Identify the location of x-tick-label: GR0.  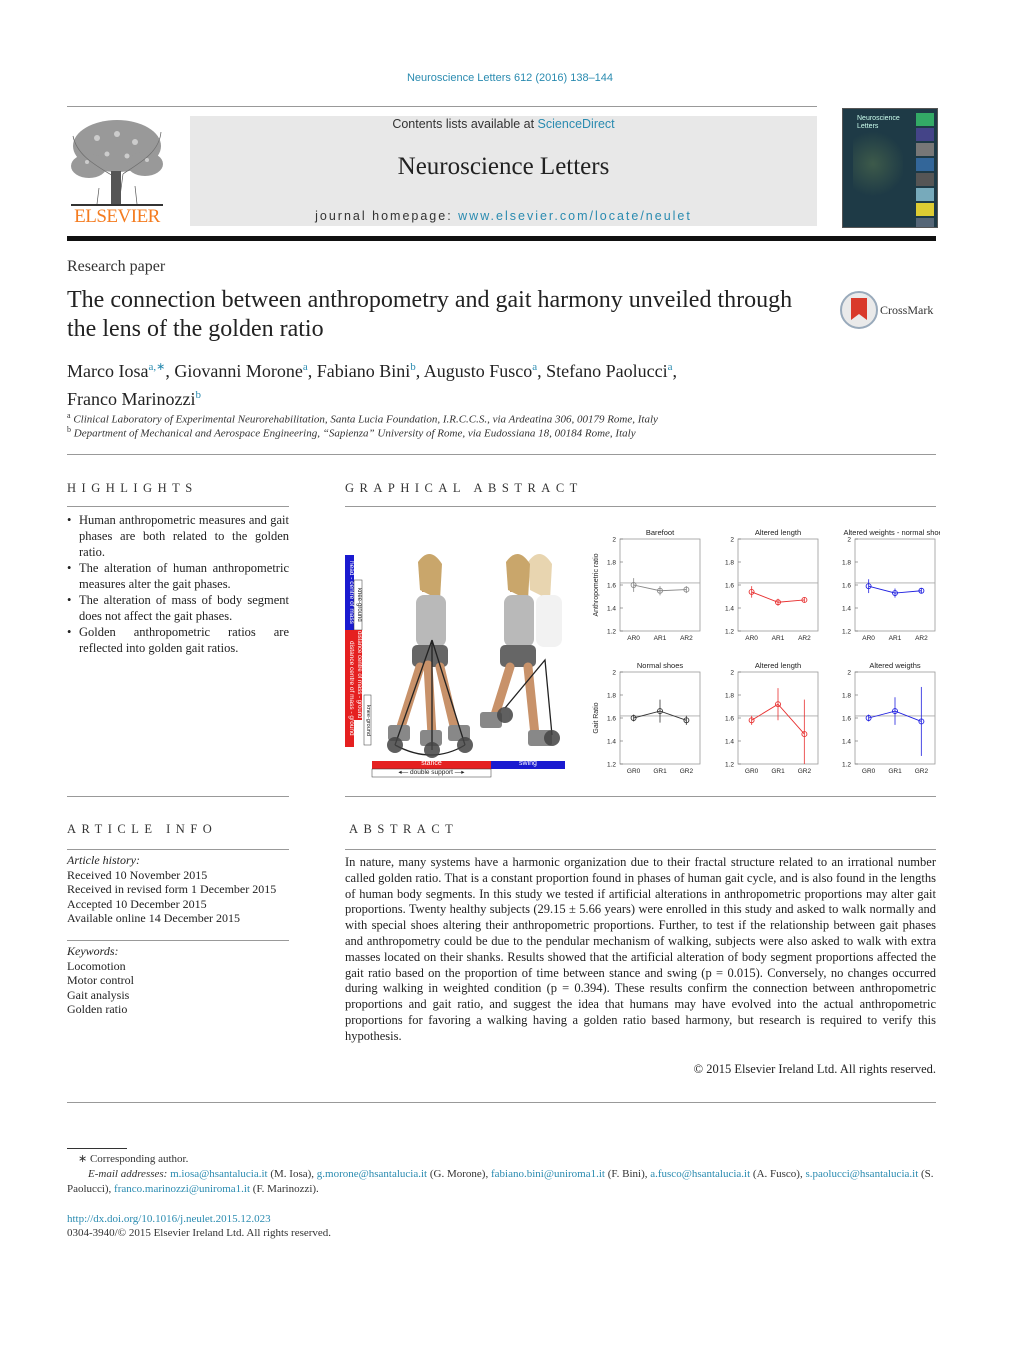
(869, 771).